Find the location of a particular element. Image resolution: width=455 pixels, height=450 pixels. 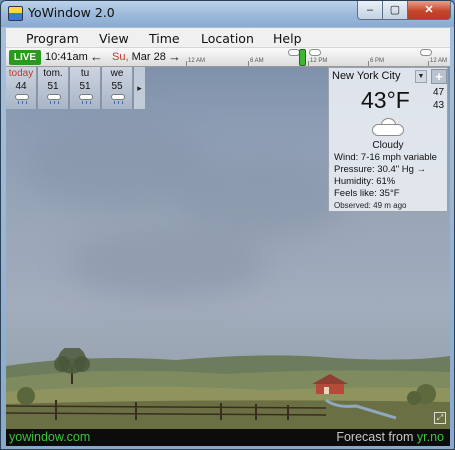

menu-help: Help is located at coordinates (287, 38).